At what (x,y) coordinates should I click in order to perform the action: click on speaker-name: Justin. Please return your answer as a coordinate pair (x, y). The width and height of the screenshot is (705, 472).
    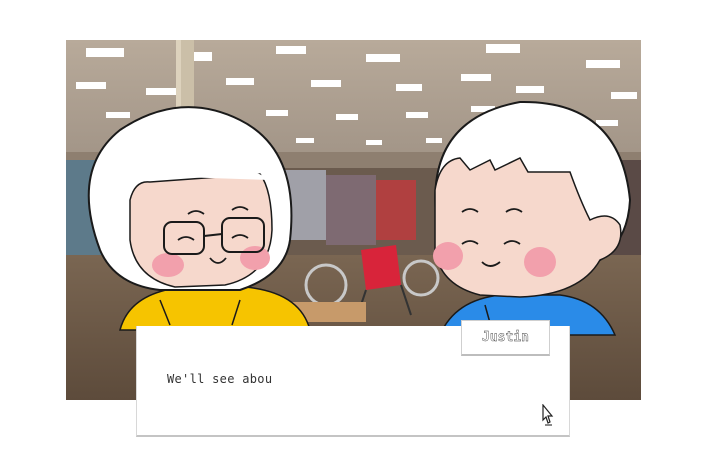
    Looking at the image, I should click on (505, 337).